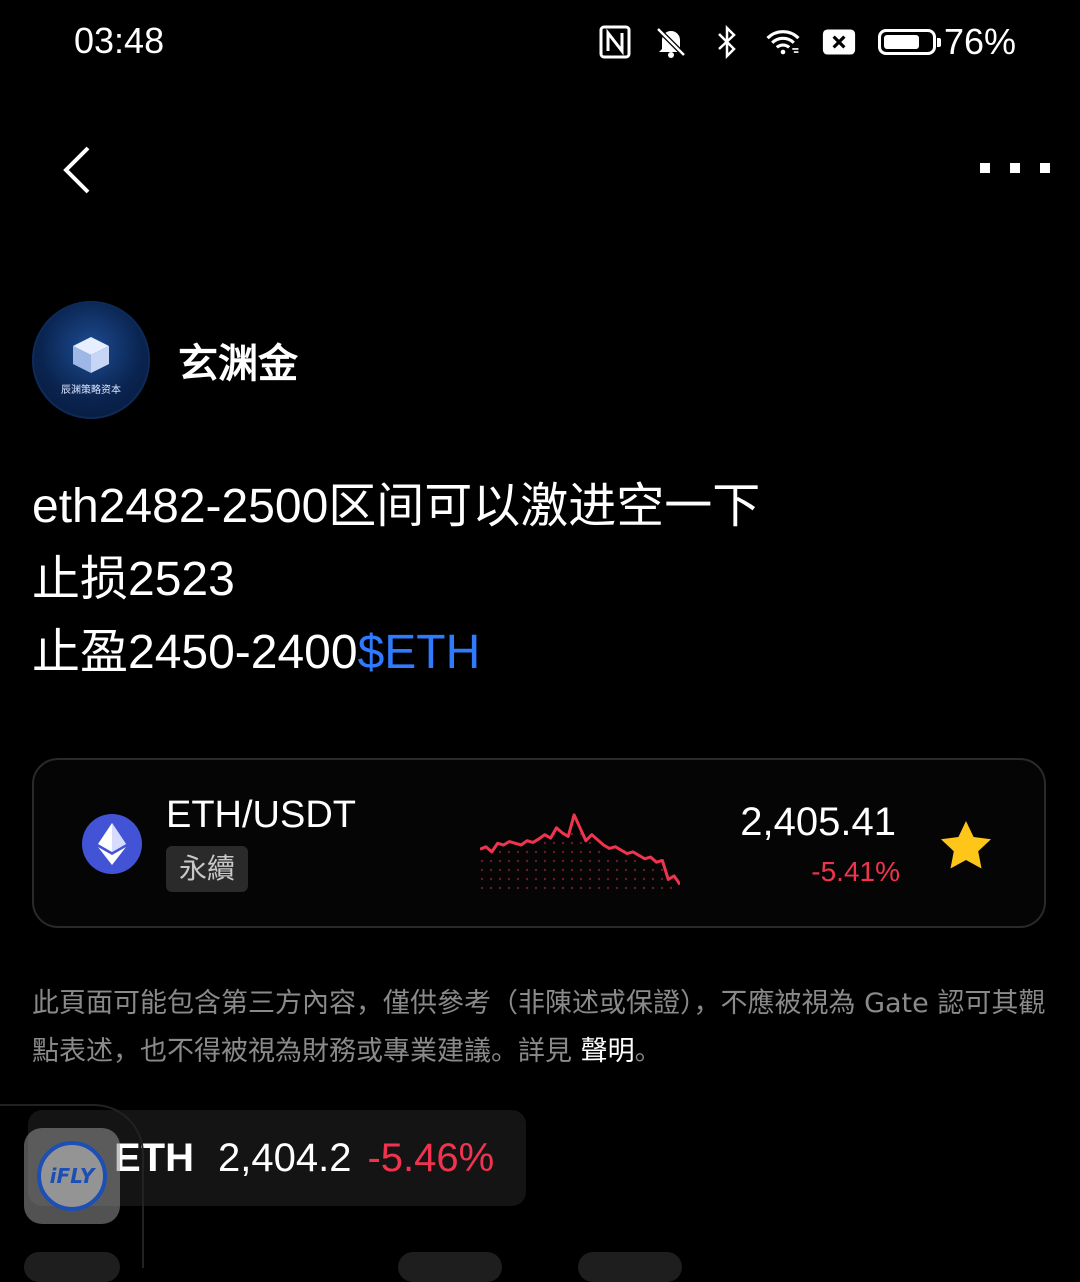 Image resolution: width=1080 pixels, height=1282 pixels. What do you see at coordinates (855, 871) in the screenshot?
I see `market-change: -5.41%` at bounding box center [855, 871].